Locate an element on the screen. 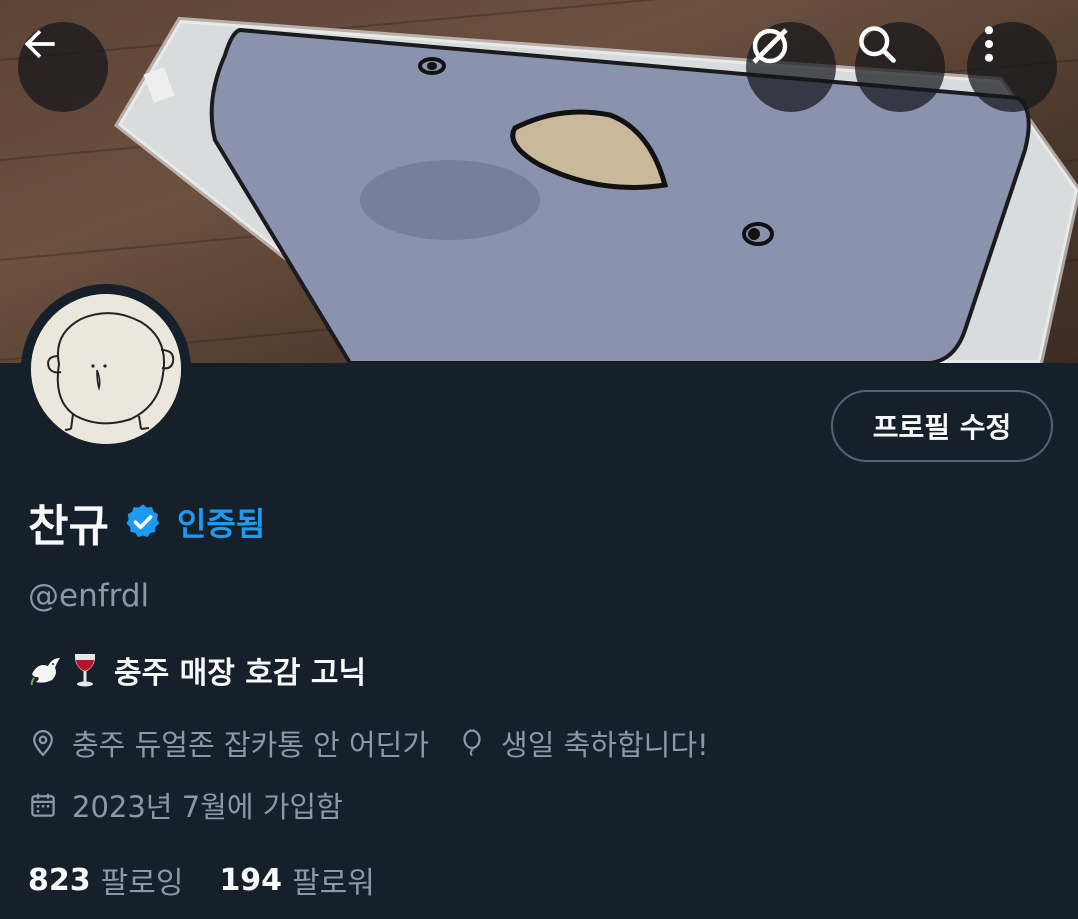 The image size is (1078, 919). name-row: 찬규 인증됨 is located at coordinates (146, 522).